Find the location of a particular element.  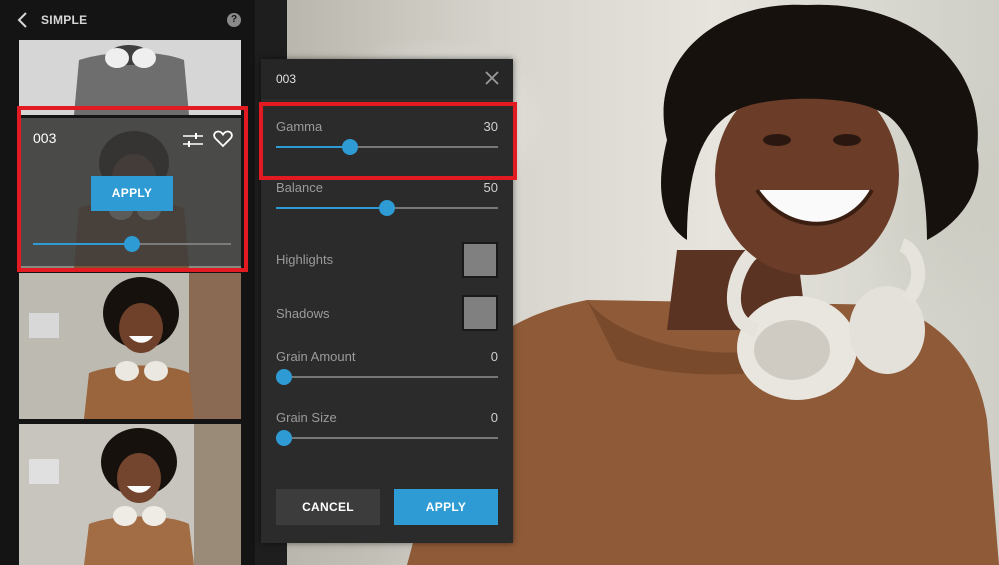

apply-button: APPLY is located at coordinates (446, 507).